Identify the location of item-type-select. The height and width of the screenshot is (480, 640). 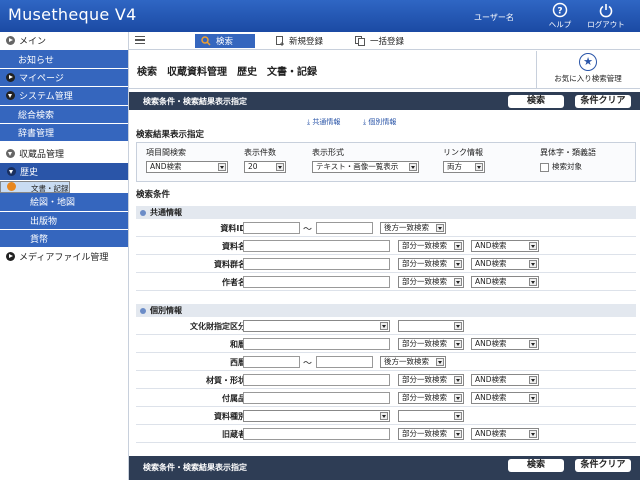
(316, 416).